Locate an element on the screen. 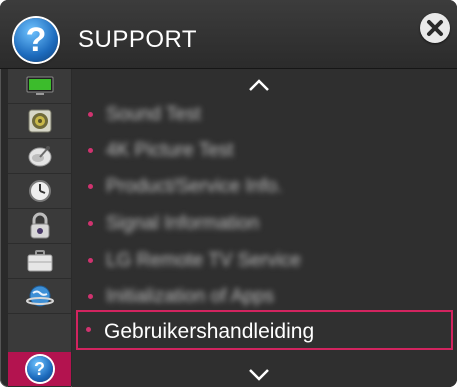 The image size is (457, 387). sidebar-item-sound is located at coordinates (39, 121).